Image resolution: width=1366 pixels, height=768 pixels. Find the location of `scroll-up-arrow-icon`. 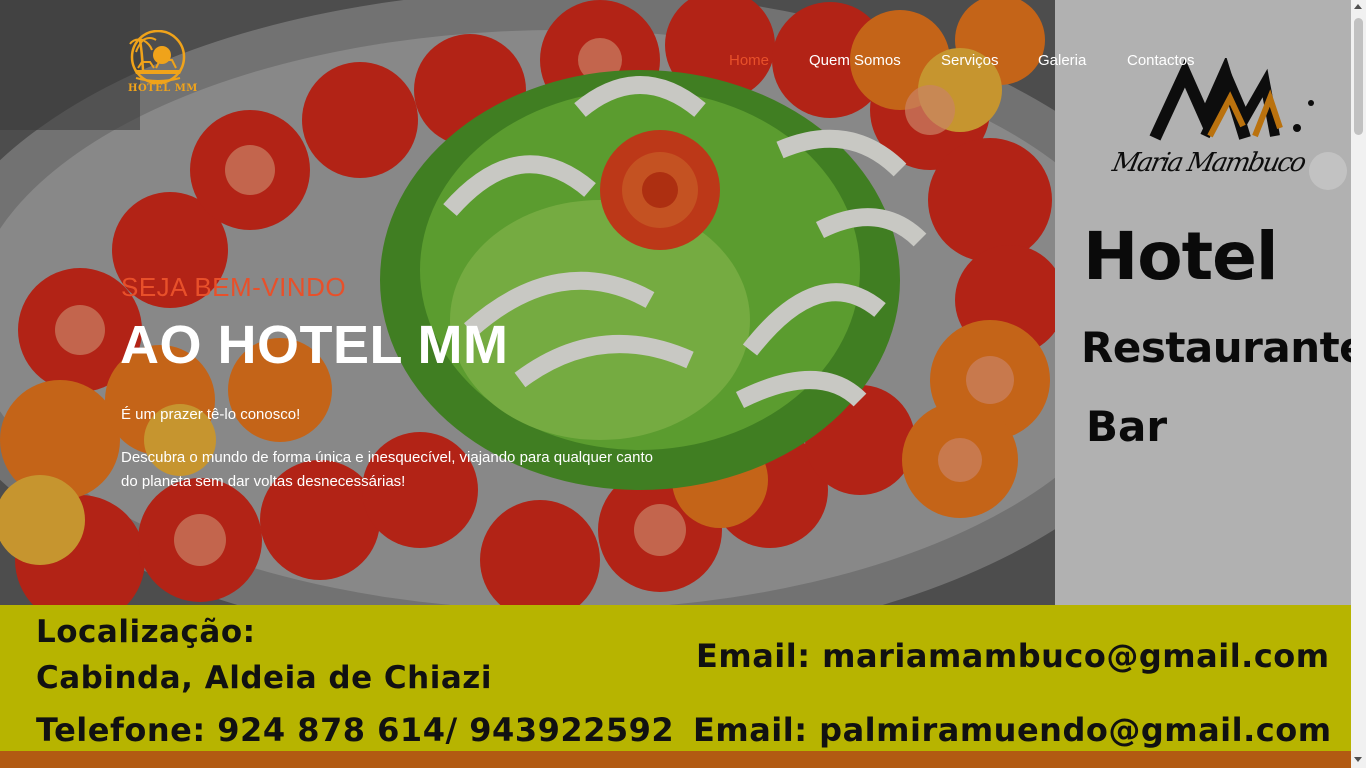

scroll-up-arrow-icon is located at coordinates (1358, 6).